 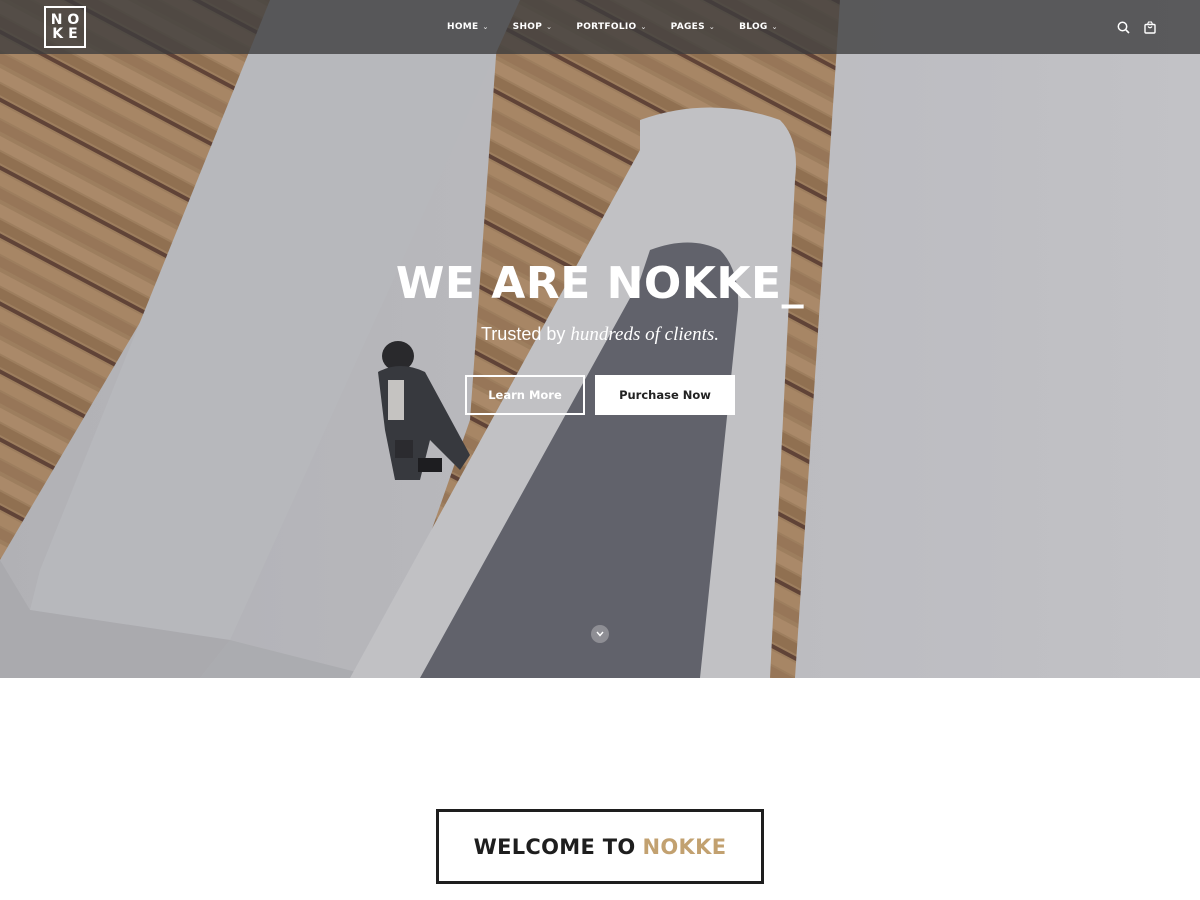 I want to click on hero-subtitle-emphasis: hundreds of clients., so click(x=645, y=334).